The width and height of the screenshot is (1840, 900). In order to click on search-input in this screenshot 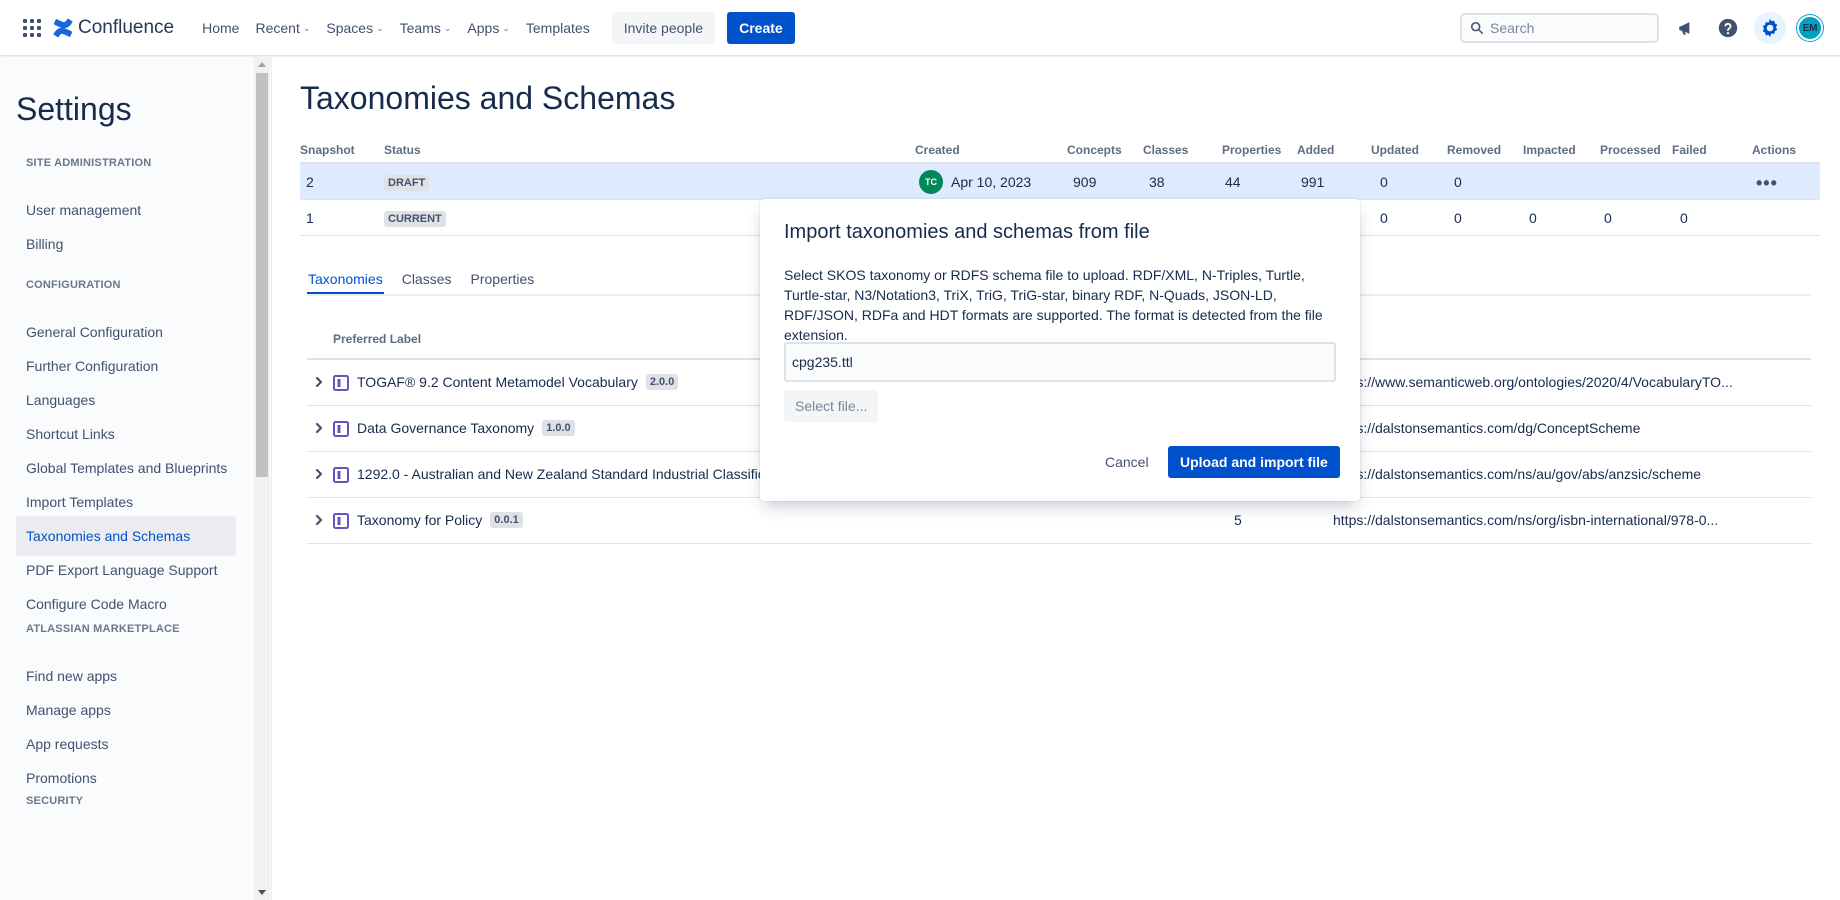, I will do `click(1565, 28)`.